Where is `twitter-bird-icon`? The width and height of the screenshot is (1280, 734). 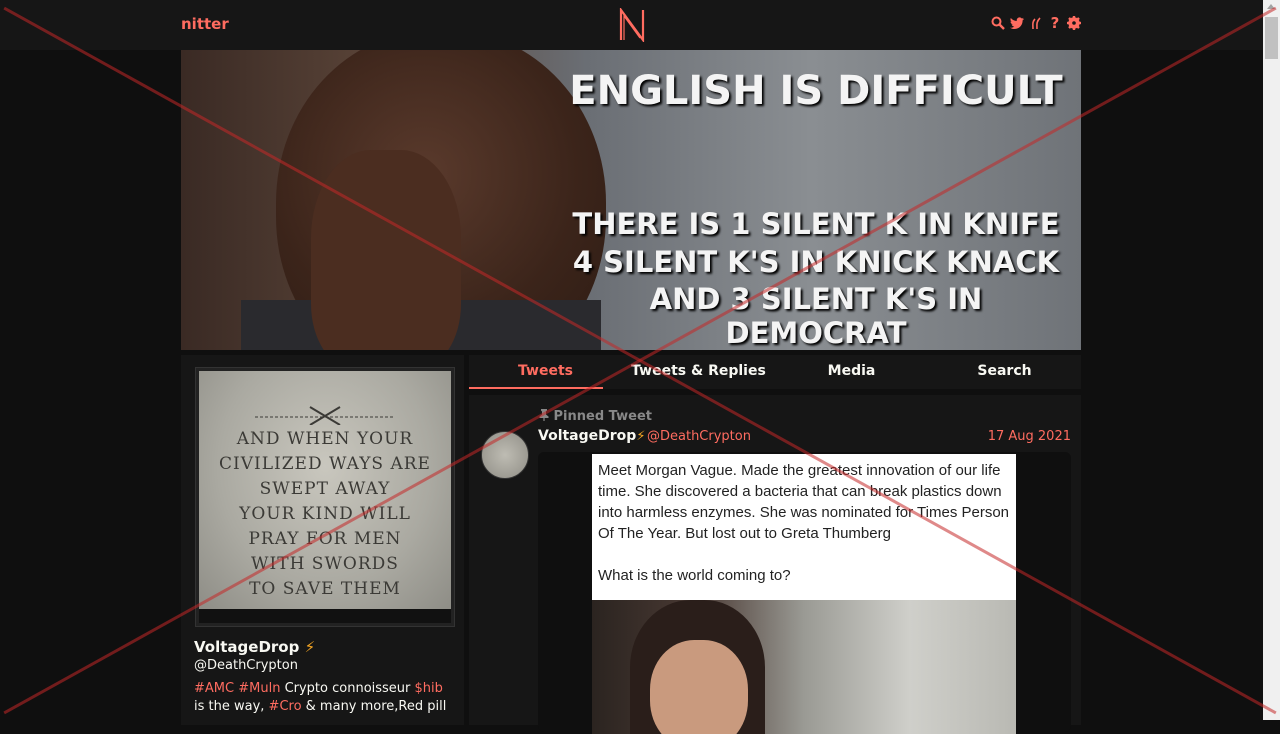 twitter-bird-icon is located at coordinates (1017, 23).